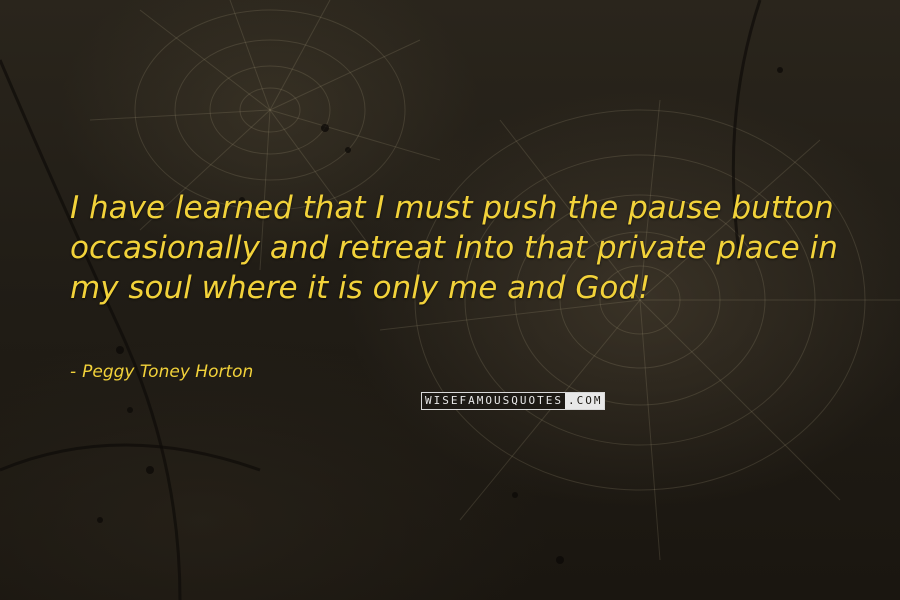 This screenshot has width=900, height=600. I want to click on watermark-text-primary: WISEFAMOUSQUOTES, so click(493, 401).